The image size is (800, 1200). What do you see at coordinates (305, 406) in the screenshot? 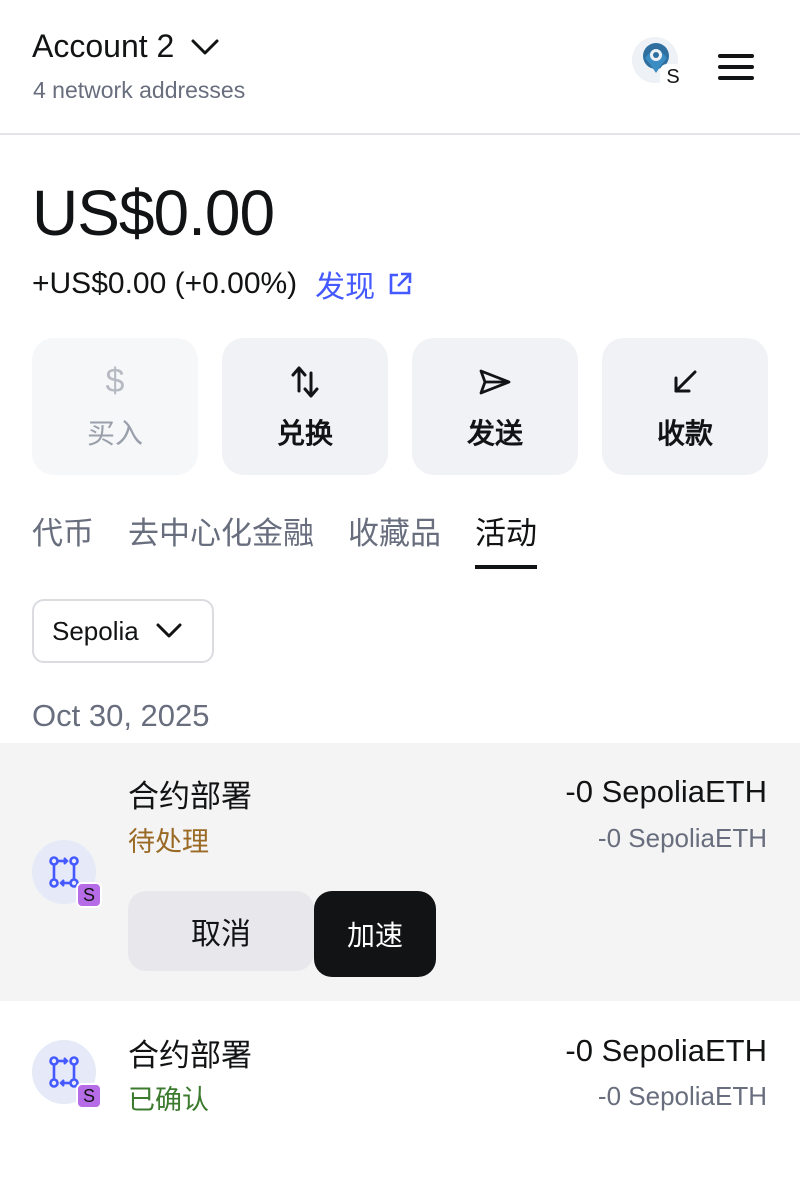
I see `swap-button: 兑换` at bounding box center [305, 406].